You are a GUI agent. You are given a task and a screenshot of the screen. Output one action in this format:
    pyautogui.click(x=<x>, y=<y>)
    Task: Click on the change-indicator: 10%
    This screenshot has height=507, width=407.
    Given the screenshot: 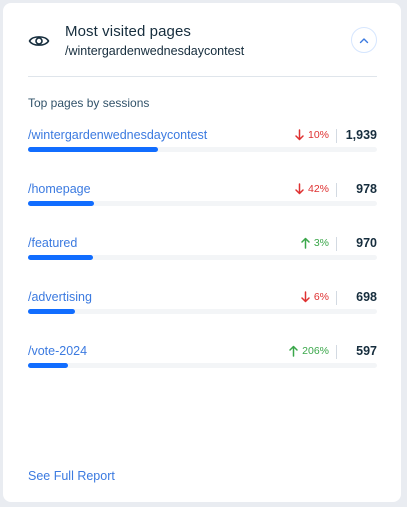 What is the action you would take?
    pyautogui.click(x=312, y=135)
    